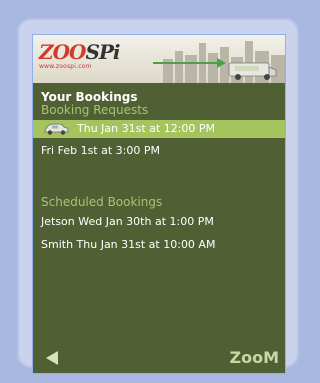 The height and width of the screenshot is (383, 320). Describe the element at coordinates (56, 129) in the screenshot. I see `car-icon` at that location.